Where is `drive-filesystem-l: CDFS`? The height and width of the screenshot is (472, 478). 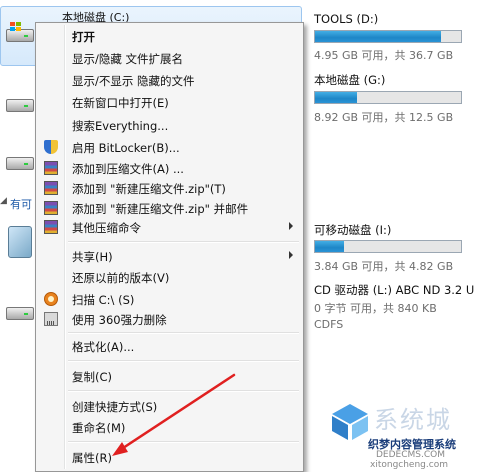 drive-filesystem-l: CDFS is located at coordinates (329, 324).